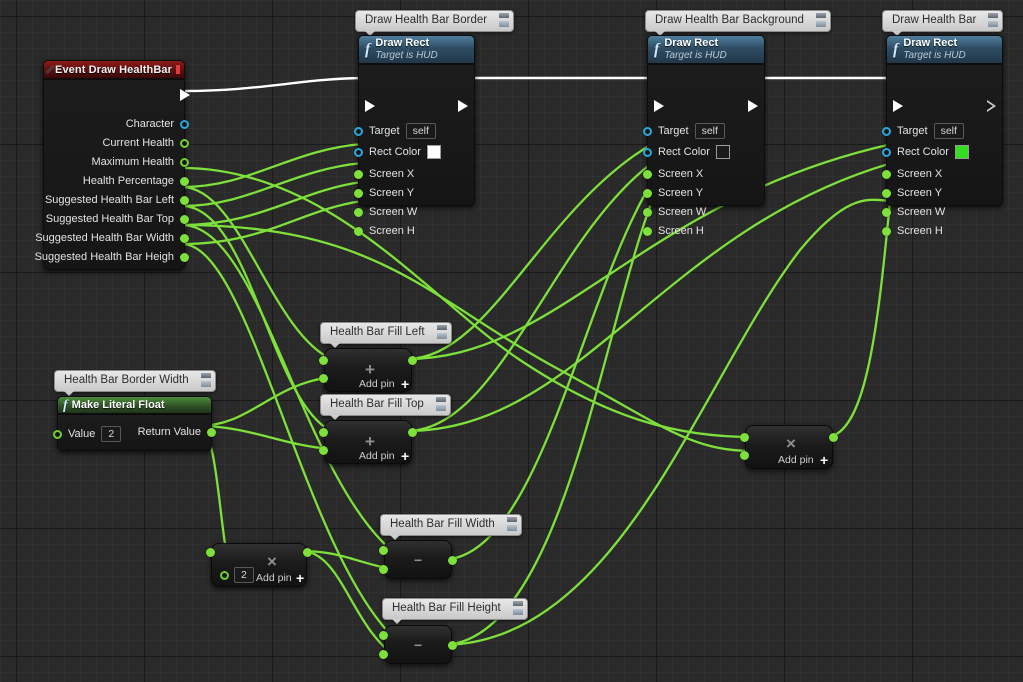 The height and width of the screenshot is (682, 1023). What do you see at coordinates (384, 193) in the screenshot?
I see `screen-y-pin: Screen Y` at bounding box center [384, 193].